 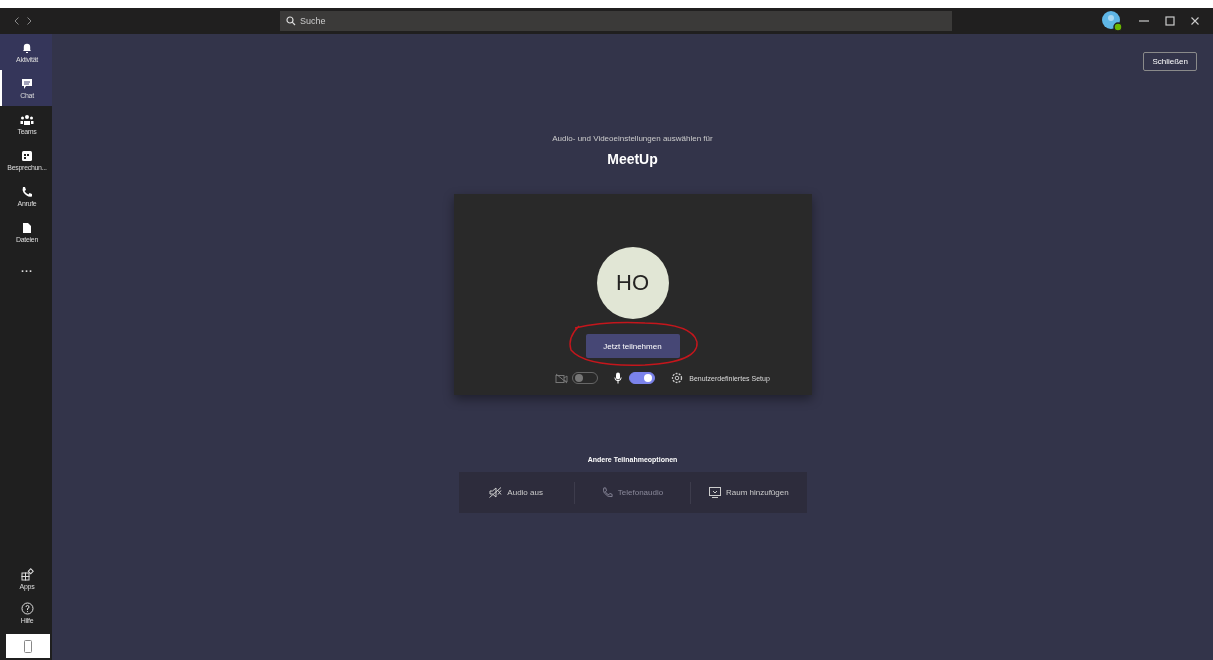 I want to click on back-icon, so click(x=16, y=21).